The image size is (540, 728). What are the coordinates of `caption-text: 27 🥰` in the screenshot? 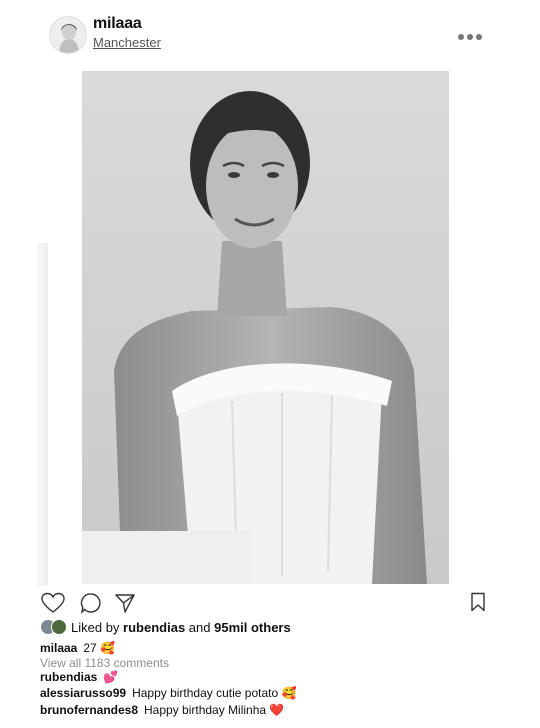 It's located at (99, 648).